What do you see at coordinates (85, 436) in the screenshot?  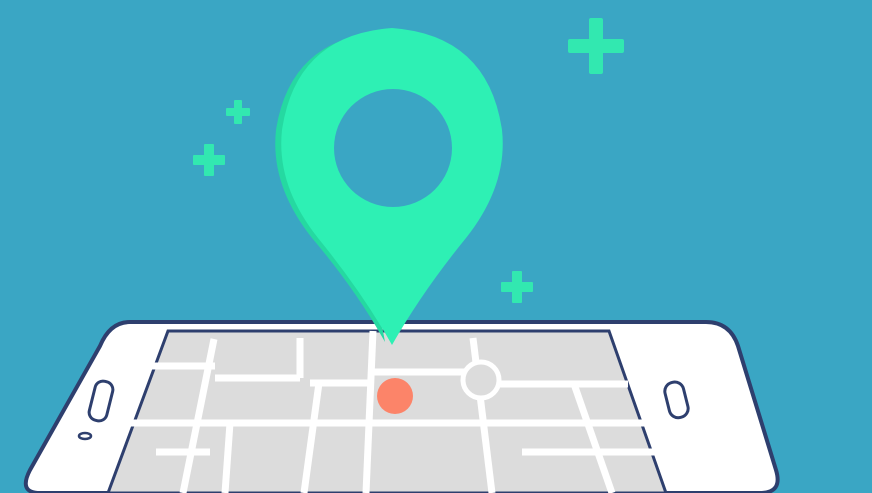 I see `camera-dot-icon` at bounding box center [85, 436].